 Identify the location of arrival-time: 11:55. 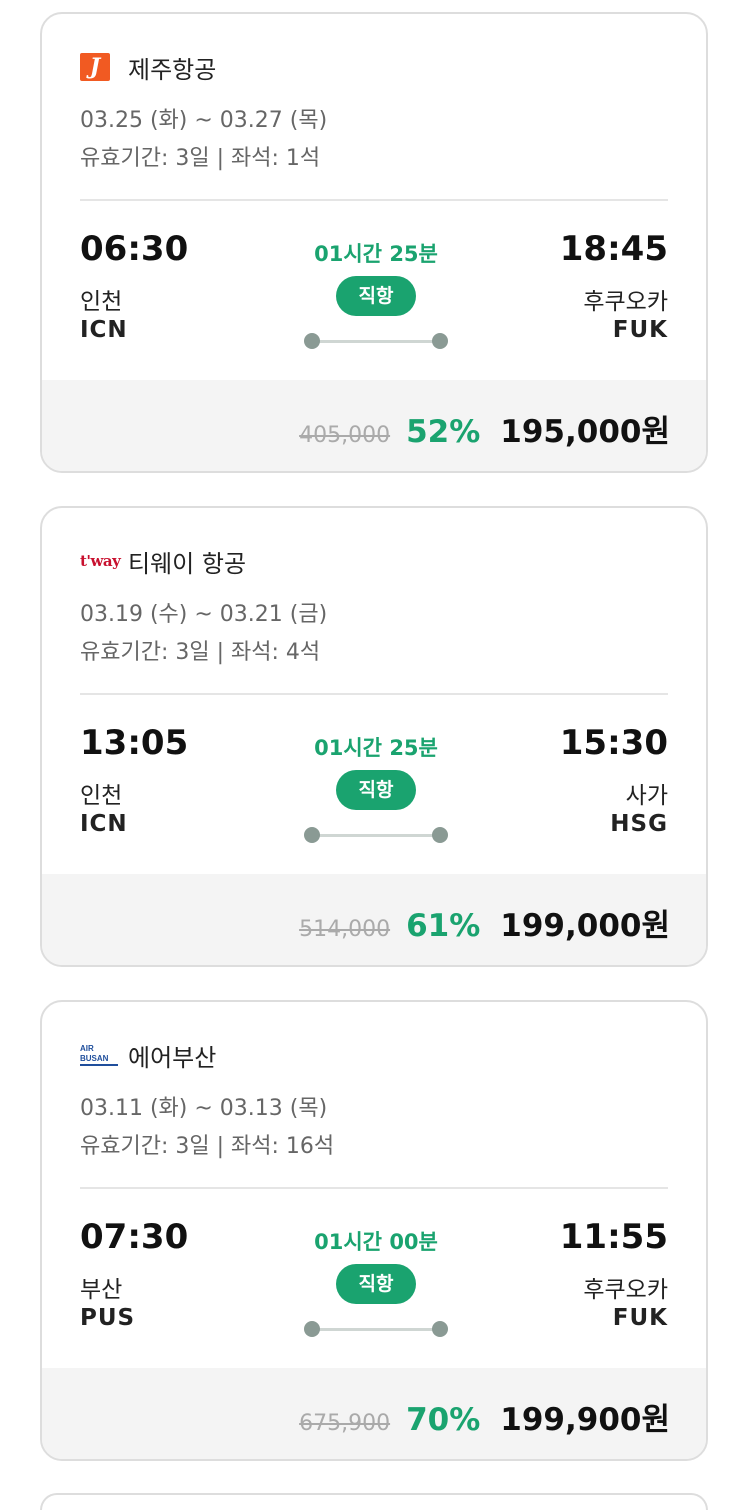
(613, 1237).